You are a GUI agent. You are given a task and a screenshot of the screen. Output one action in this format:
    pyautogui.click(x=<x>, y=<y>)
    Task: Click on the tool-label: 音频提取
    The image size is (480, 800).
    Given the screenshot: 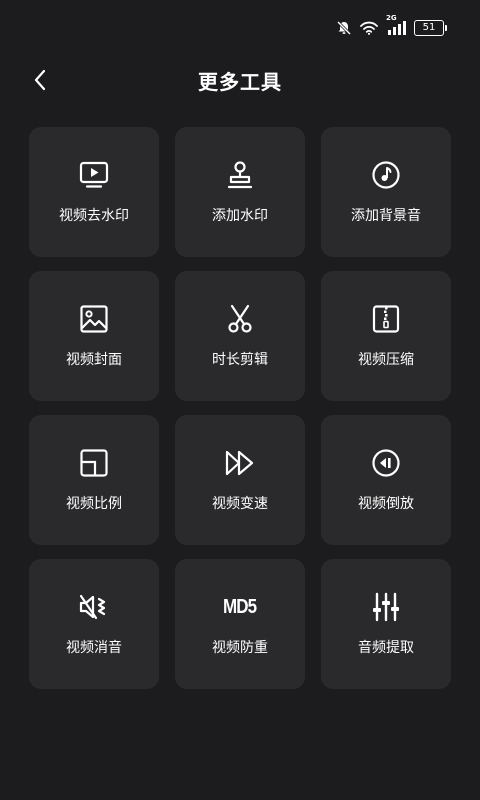 What is the action you would take?
    pyautogui.click(x=386, y=648)
    